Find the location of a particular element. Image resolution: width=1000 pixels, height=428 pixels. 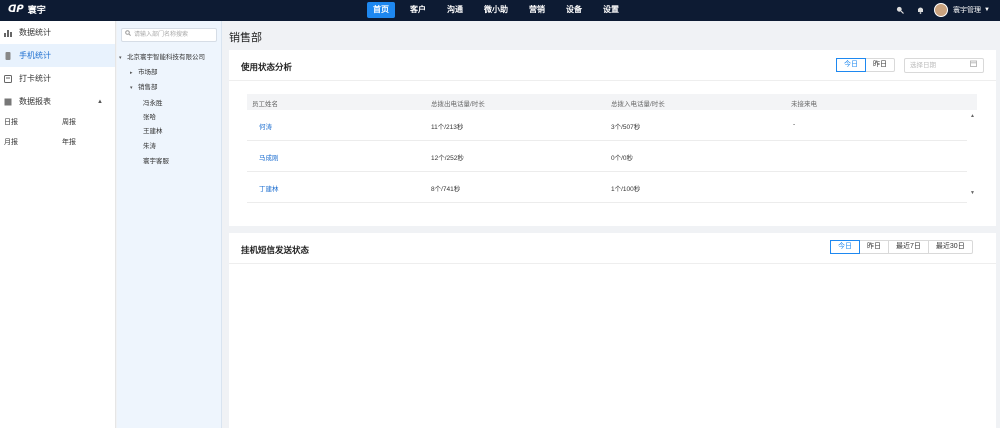

sidebar-item-label: 打卡统计 is located at coordinates (35, 78).